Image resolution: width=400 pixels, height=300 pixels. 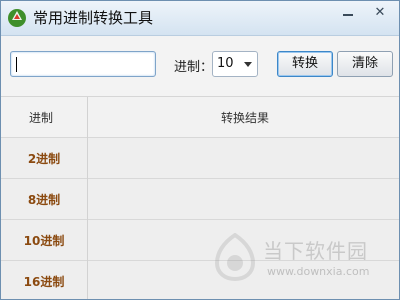 What do you see at coordinates (194, 67) in the screenshot?
I see `base-label: 进制：` at bounding box center [194, 67].